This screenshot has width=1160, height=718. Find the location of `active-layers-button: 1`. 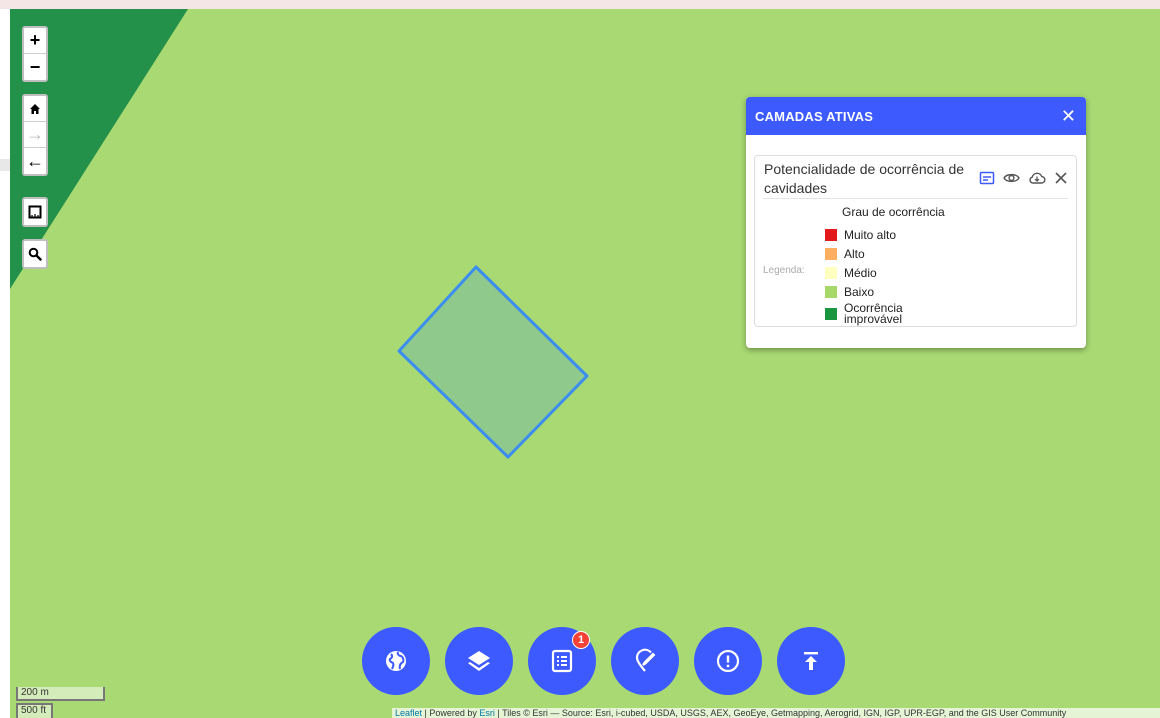

active-layers-button: 1 is located at coordinates (562, 661).